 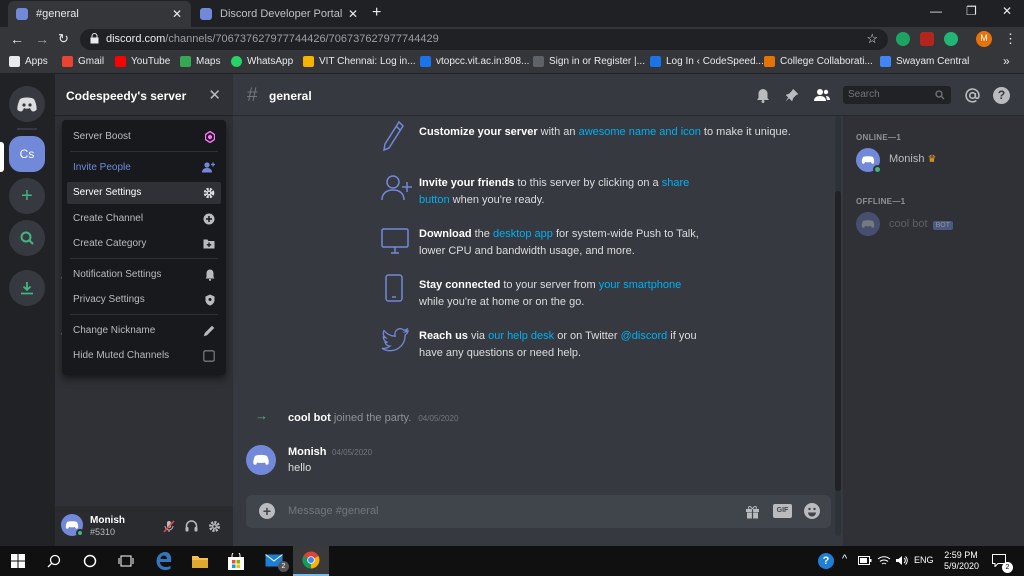 I want to click on bot-avatar, so click(x=868, y=224).